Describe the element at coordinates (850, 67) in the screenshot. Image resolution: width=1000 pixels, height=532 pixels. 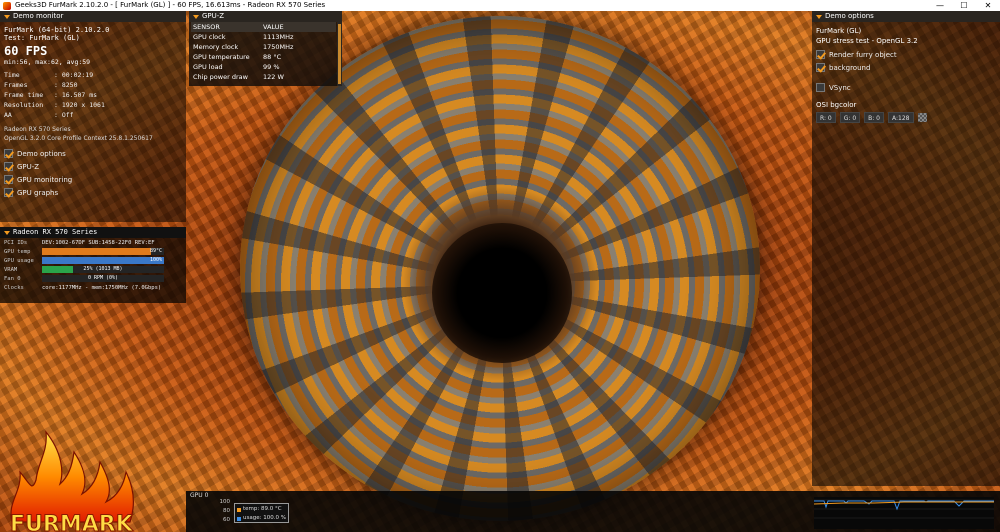
I see `option-label: background` at that location.